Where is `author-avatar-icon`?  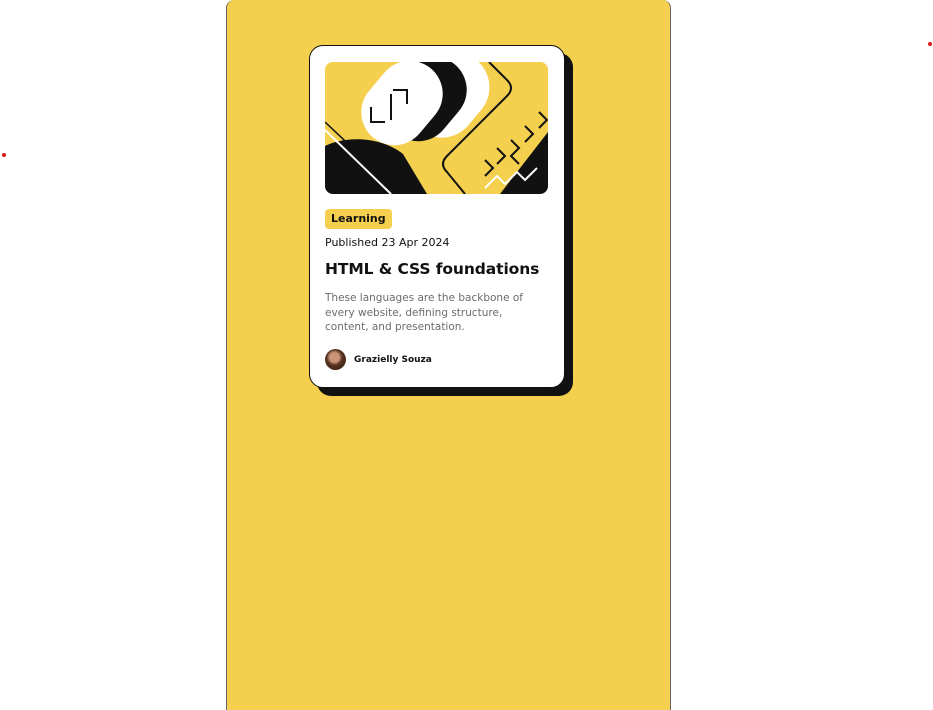
author-avatar-icon is located at coordinates (335, 359).